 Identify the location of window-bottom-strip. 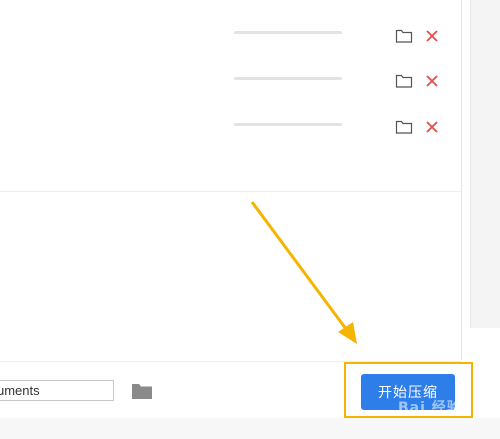
(250, 428).